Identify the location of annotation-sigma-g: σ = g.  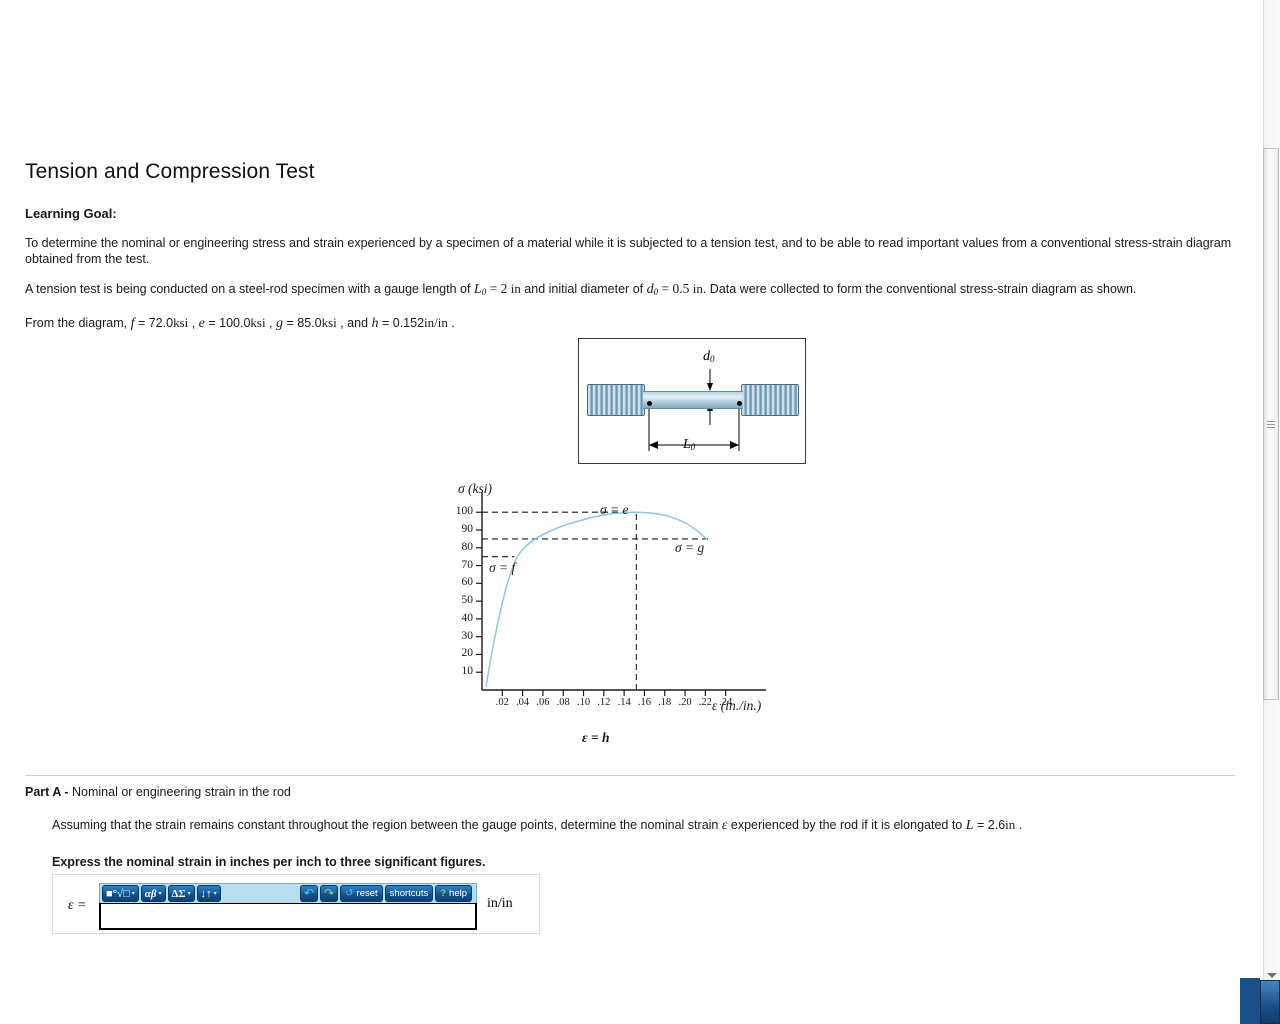
(690, 547).